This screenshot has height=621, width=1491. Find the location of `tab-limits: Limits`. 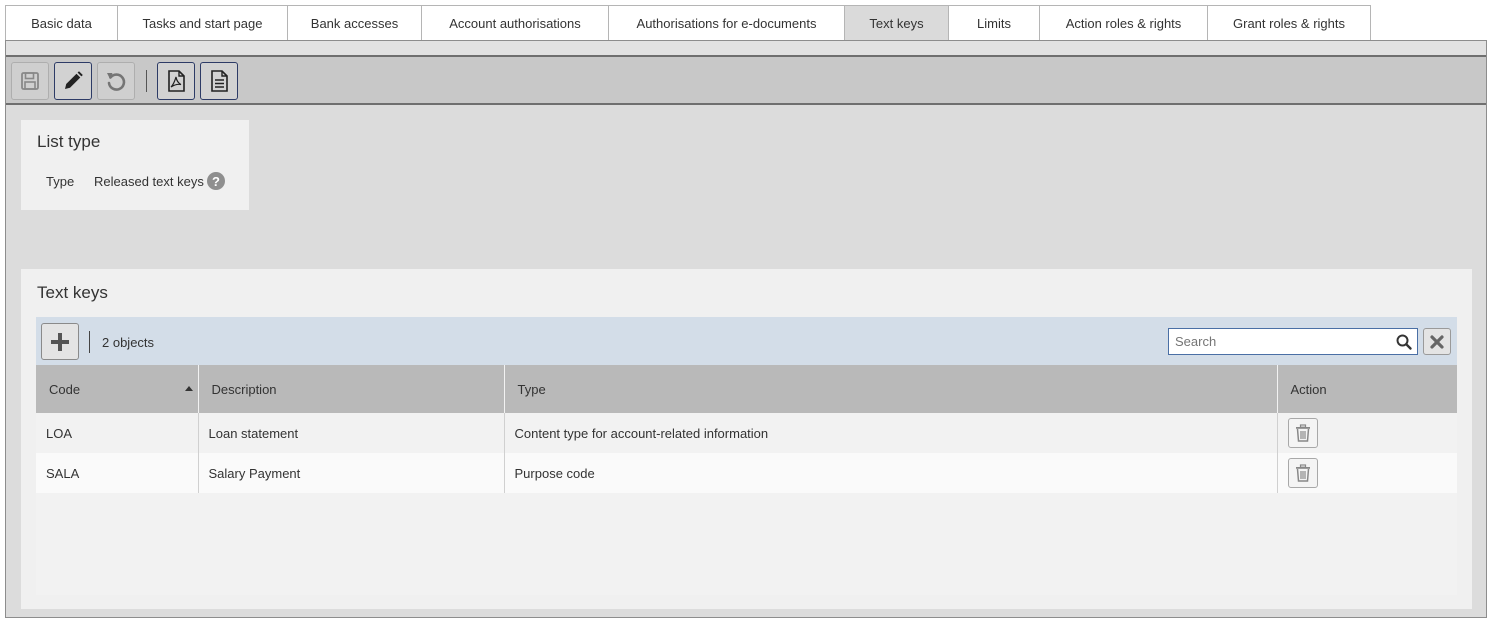

tab-limits: Limits is located at coordinates (994, 23).